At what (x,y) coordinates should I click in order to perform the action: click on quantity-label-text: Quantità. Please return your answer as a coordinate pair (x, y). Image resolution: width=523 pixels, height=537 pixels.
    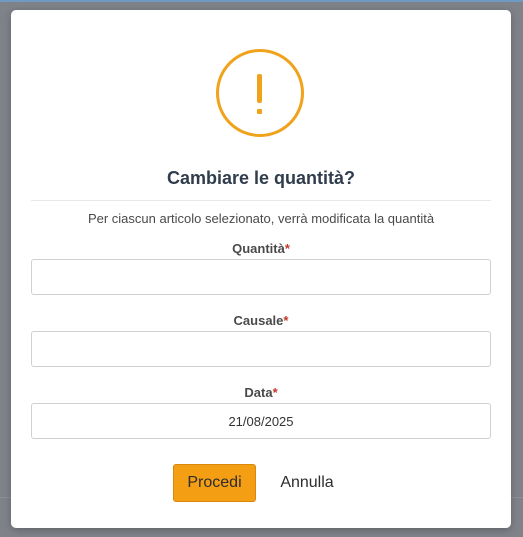
    Looking at the image, I should click on (258, 248).